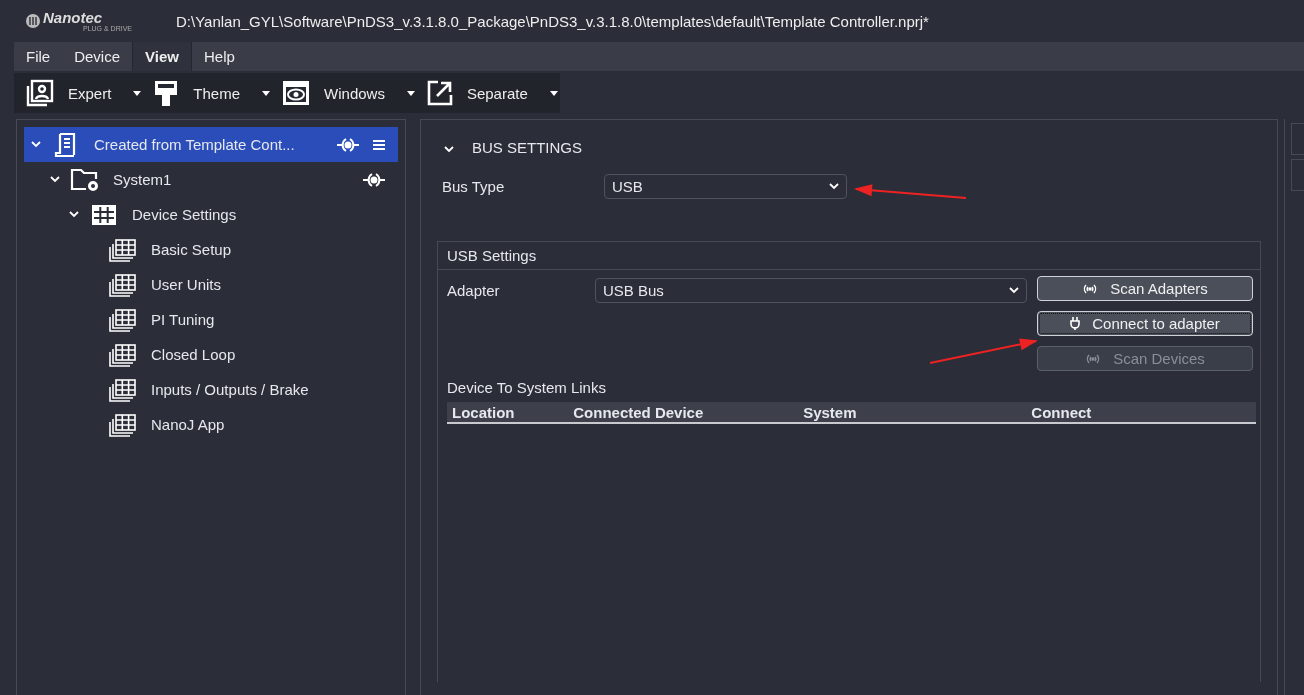 This screenshot has width=1304, height=695. Describe the element at coordinates (912, 412) in the screenshot. I see `column-header: System` at that location.